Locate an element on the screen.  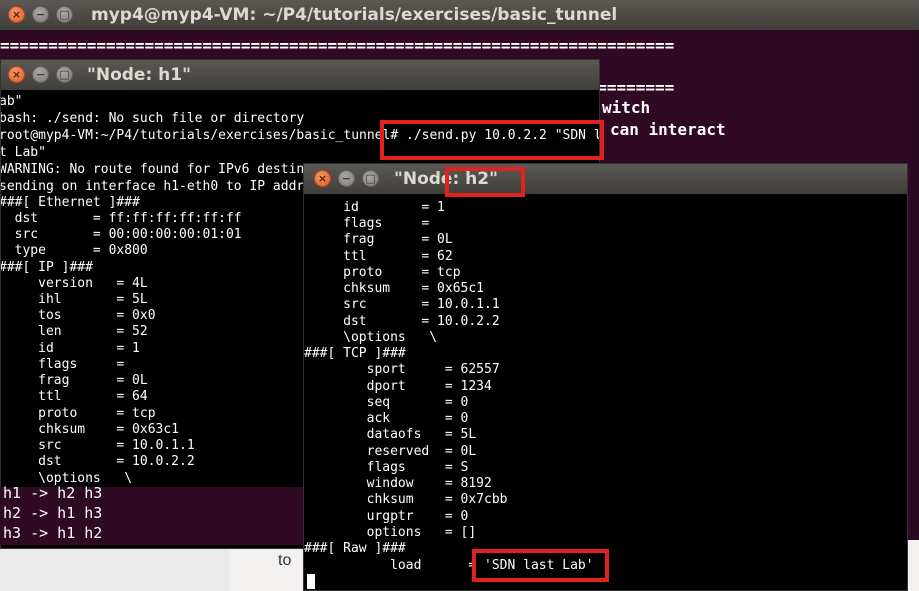
terminal-line: \options \ is located at coordinates (371, 337).